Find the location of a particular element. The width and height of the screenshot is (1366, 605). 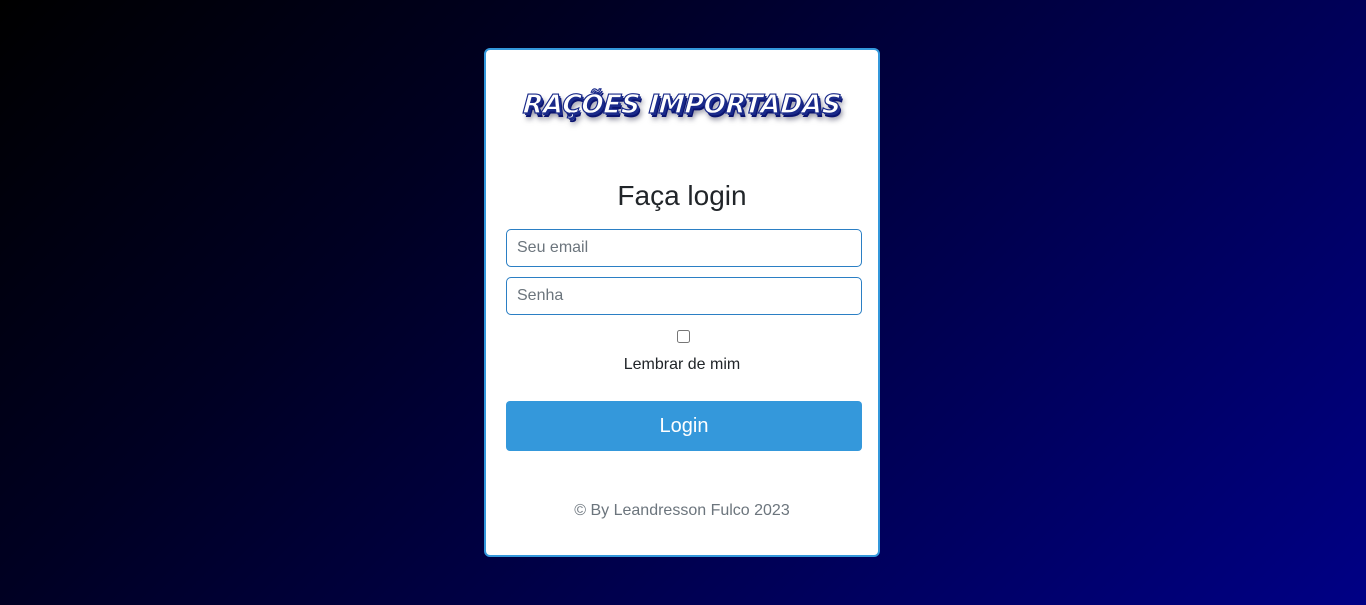

remember-me-label: Lembrar de mim is located at coordinates (682, 364).